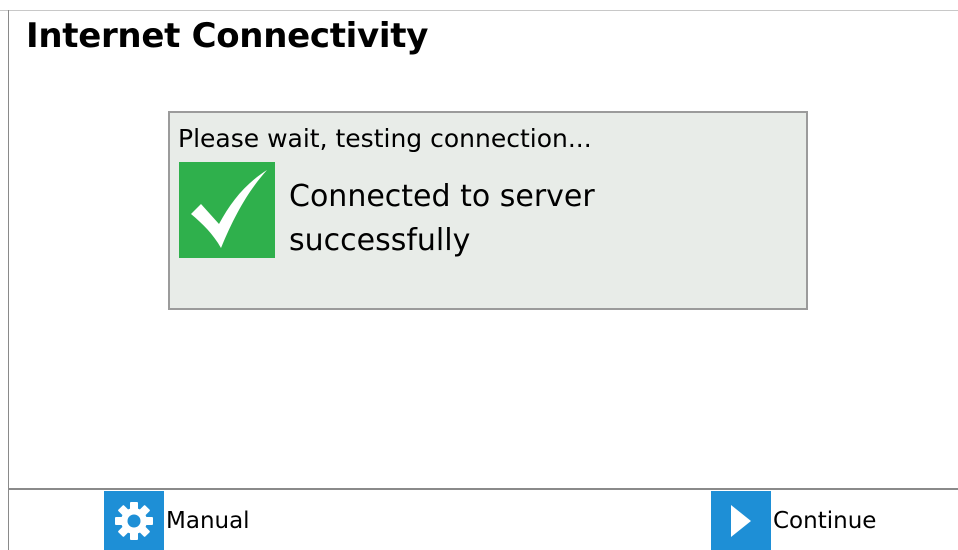 This screenshot has width=958, height=550. What do you see at coordinates (8, 280) in the screenshot?
I see `left-border` at bounding box center [8, 280].